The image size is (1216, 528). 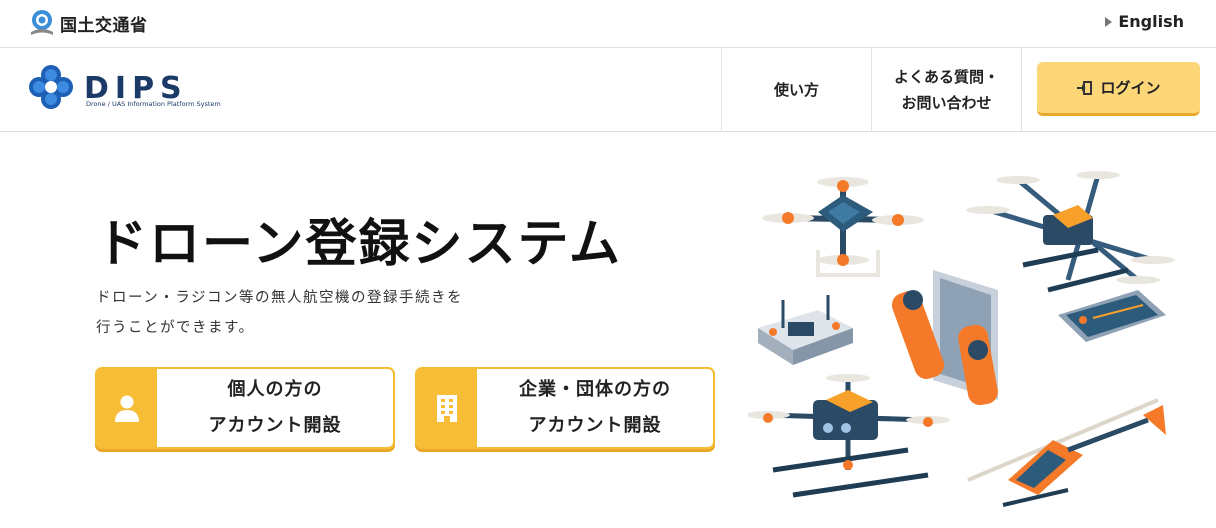 I want to click on hero-desc-line1: ドローン・ラジコン等の無人航空機の登録手続きを, so click(x=279, y=298).